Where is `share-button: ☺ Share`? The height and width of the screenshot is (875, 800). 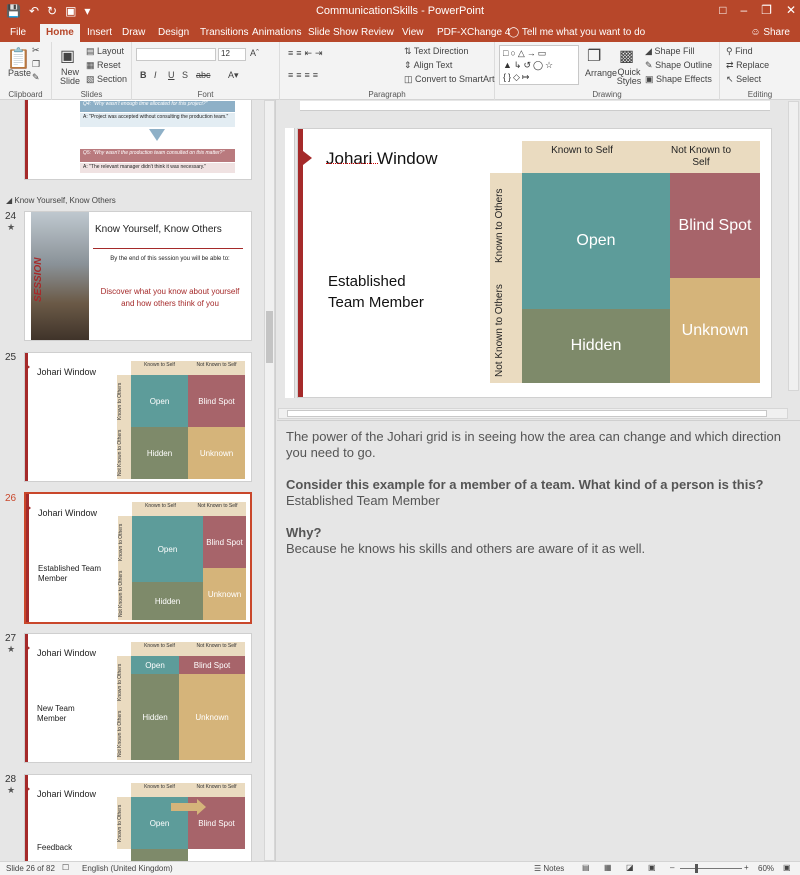 share-button: ☺ Share is located at coordinates (770, 33).